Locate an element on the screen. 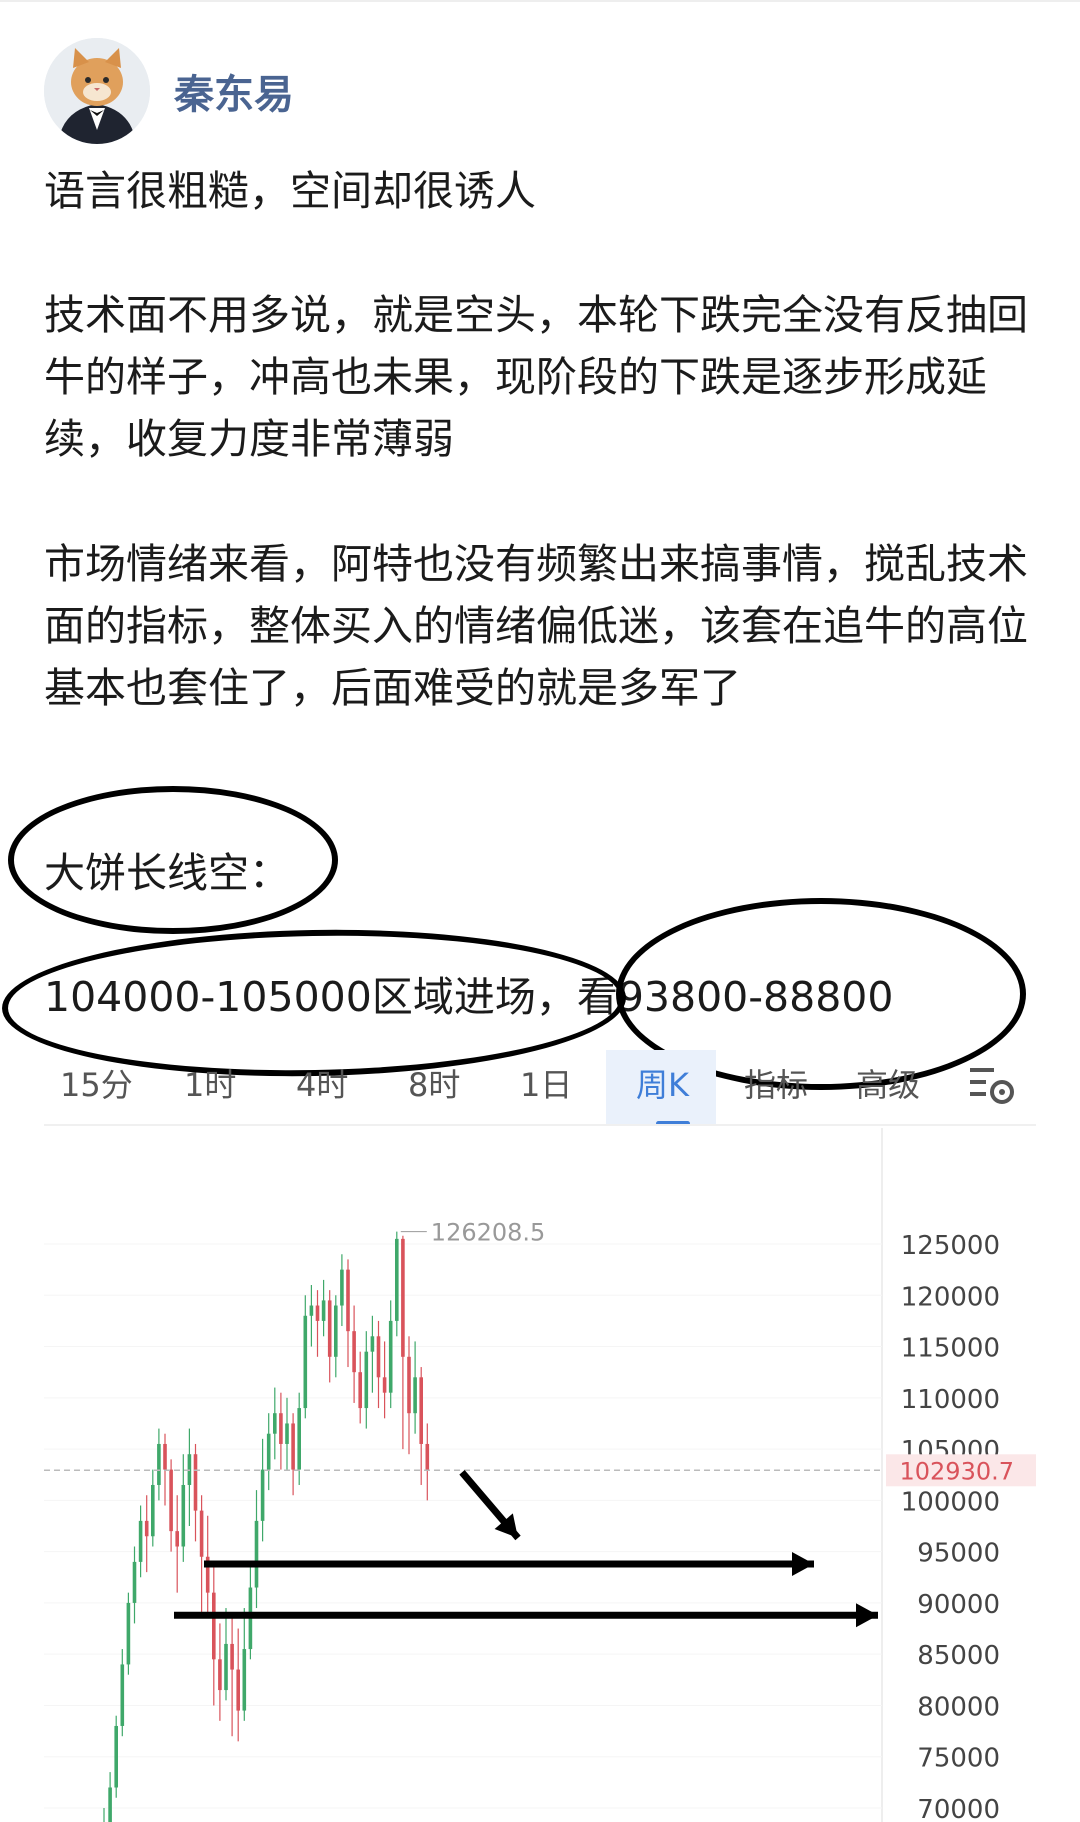 This screenshot has height=1822, width=1080. y-tick-label: 75000 is located at coordinates (958, 1759).